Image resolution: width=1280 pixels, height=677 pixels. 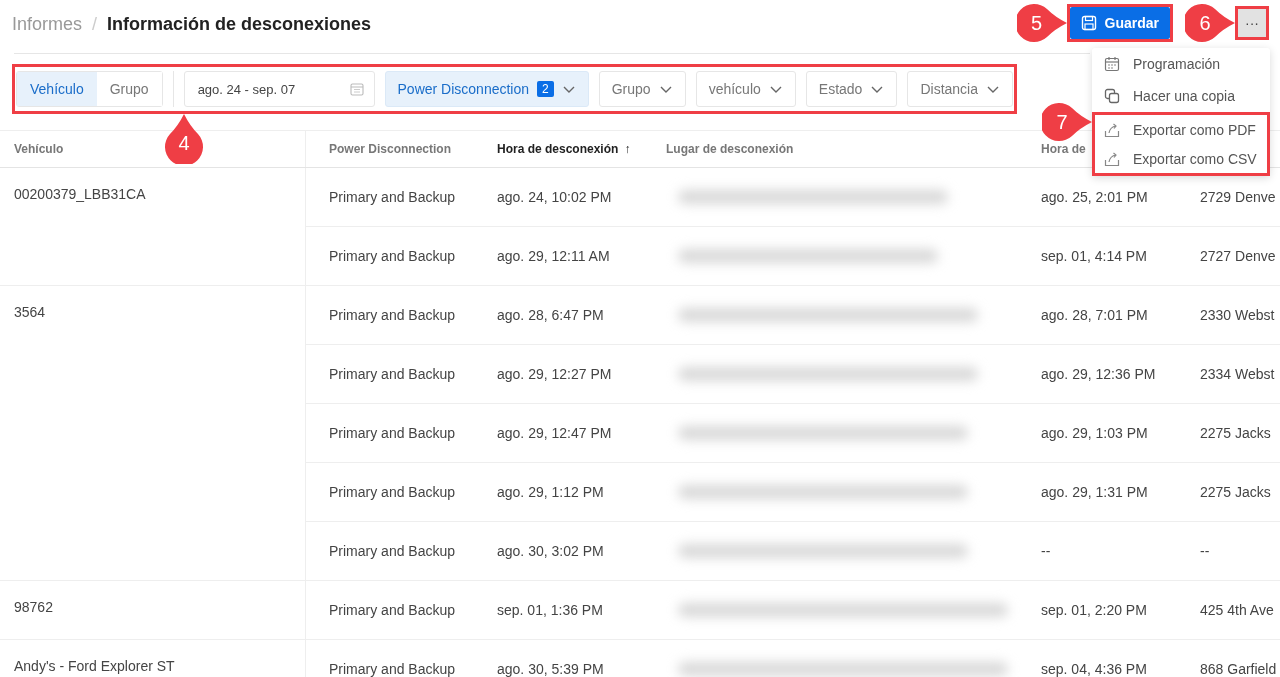 I want to click on menu-item: Exportar como PDF, so click(x=1181, y=129).